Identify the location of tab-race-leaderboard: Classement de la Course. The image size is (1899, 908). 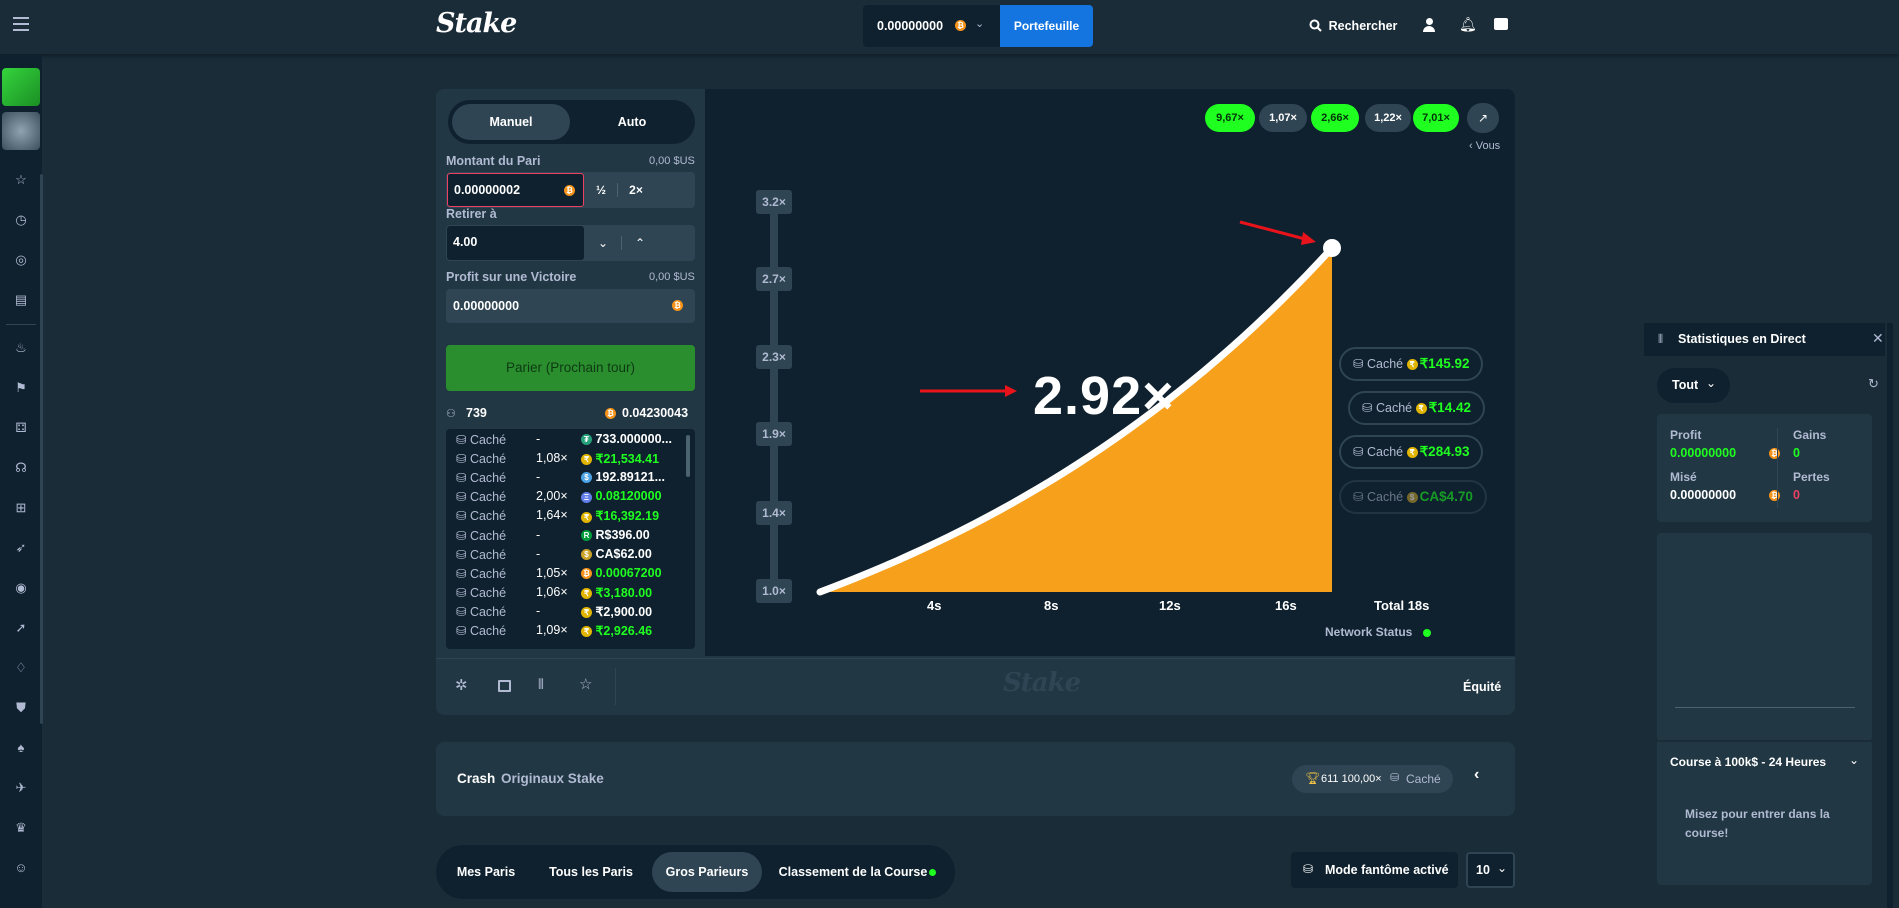
(853, 872).